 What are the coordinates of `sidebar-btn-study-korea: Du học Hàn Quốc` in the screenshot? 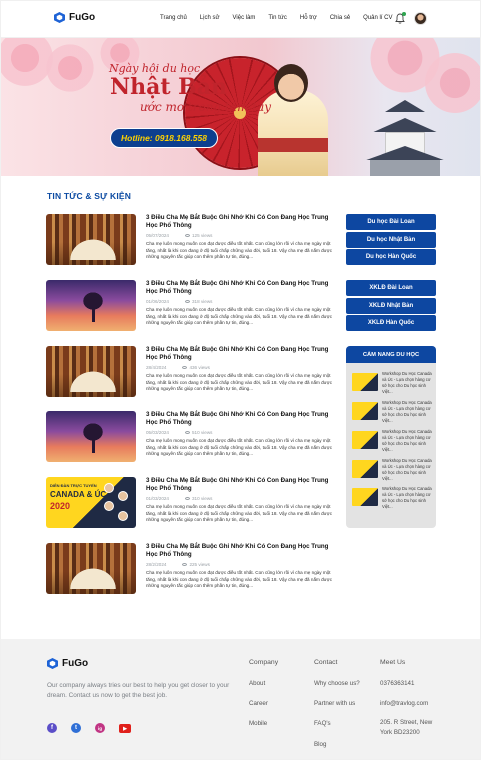 It's located at (391, 257).